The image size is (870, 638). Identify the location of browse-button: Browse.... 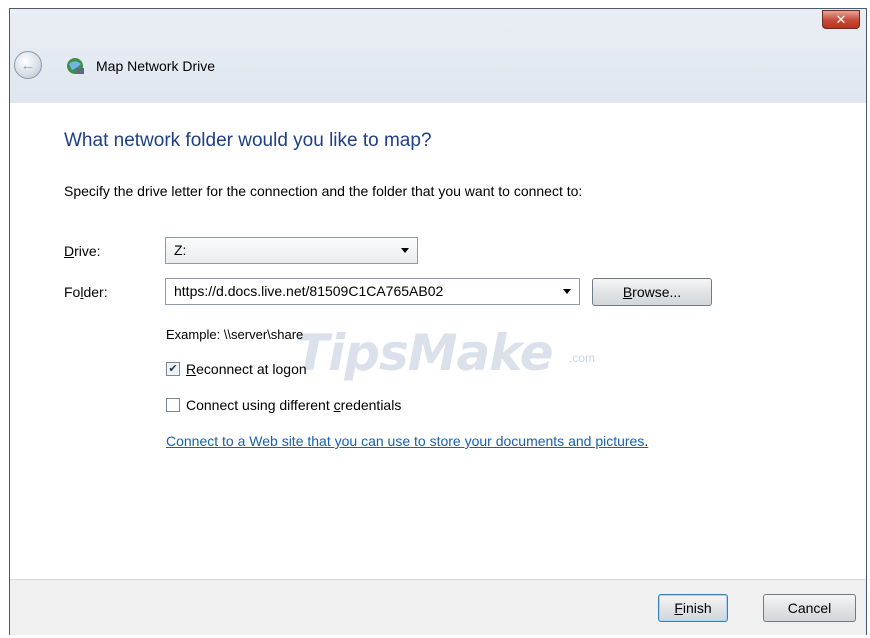
(652, 292).